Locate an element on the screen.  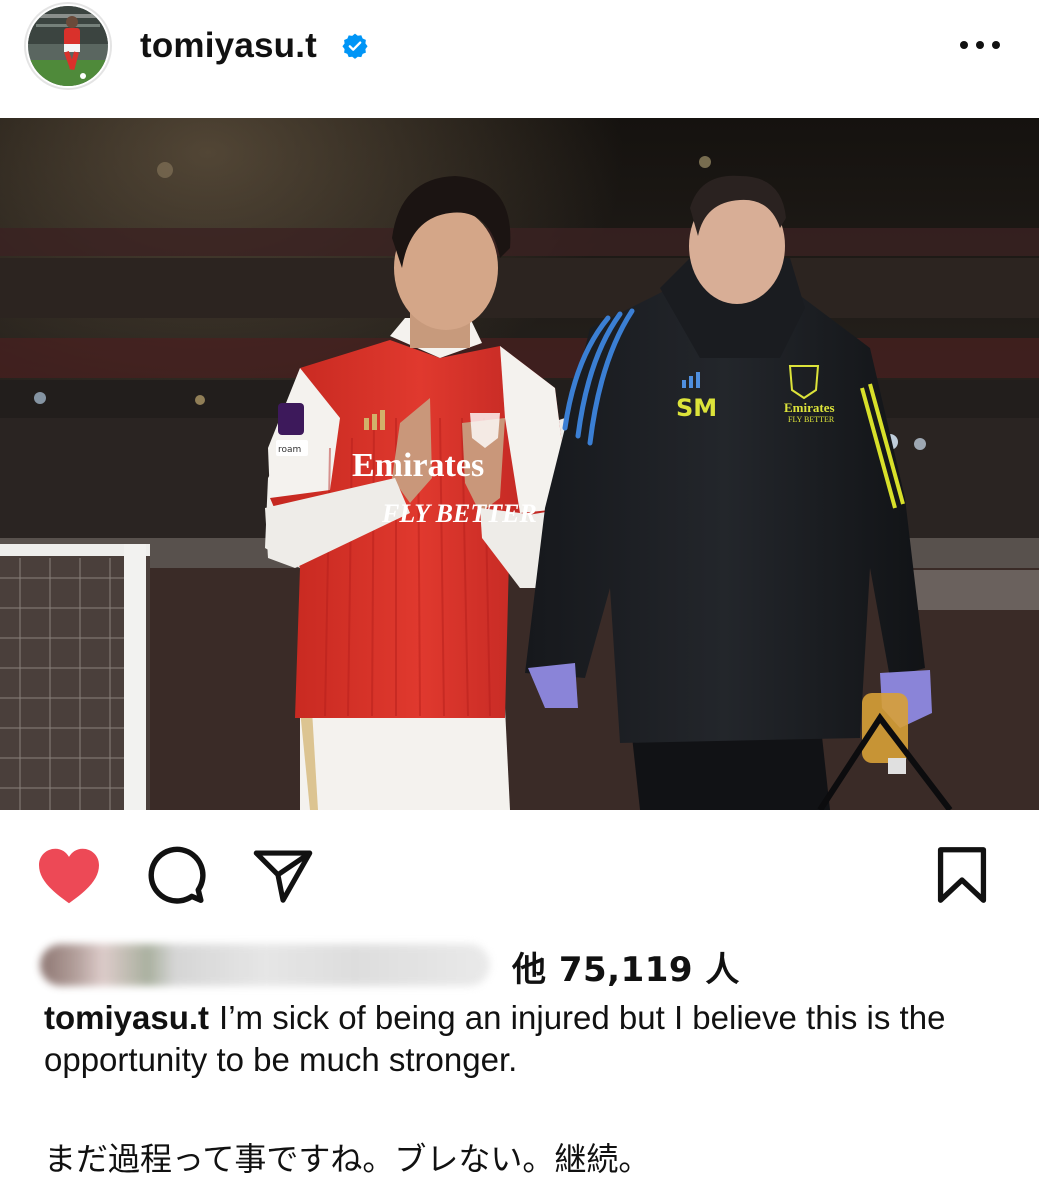
profile-avatar is located at coordinates (68, 46).